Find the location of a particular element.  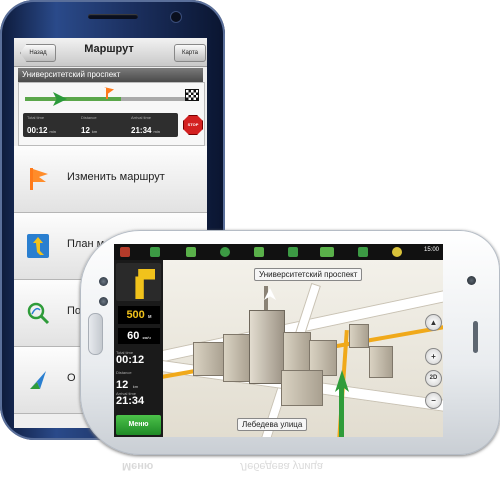

stat-label: Total time is located at coordinates (36, 117).